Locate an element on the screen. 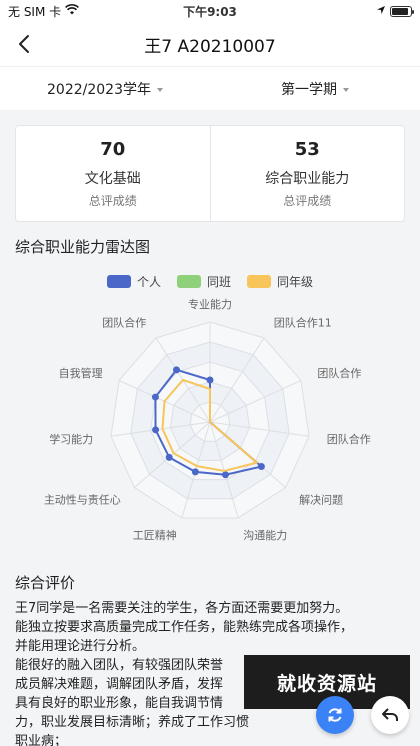 Image resolution: width=420 pixels, height=746 pixels. evaluation-line: 能独立按要求高质量完成工作任务，能熟练完成各项操作， is located at coordinates (184, 627).